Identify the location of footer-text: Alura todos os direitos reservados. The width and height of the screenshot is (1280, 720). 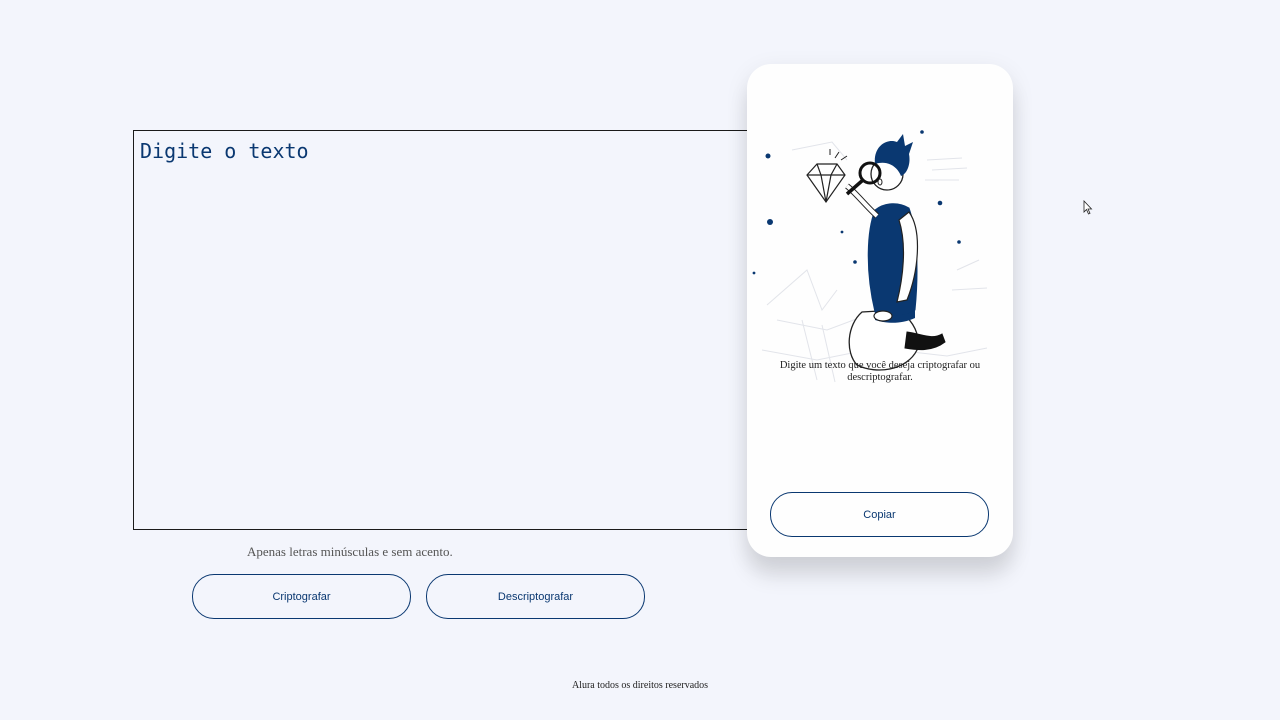
(640, 685).